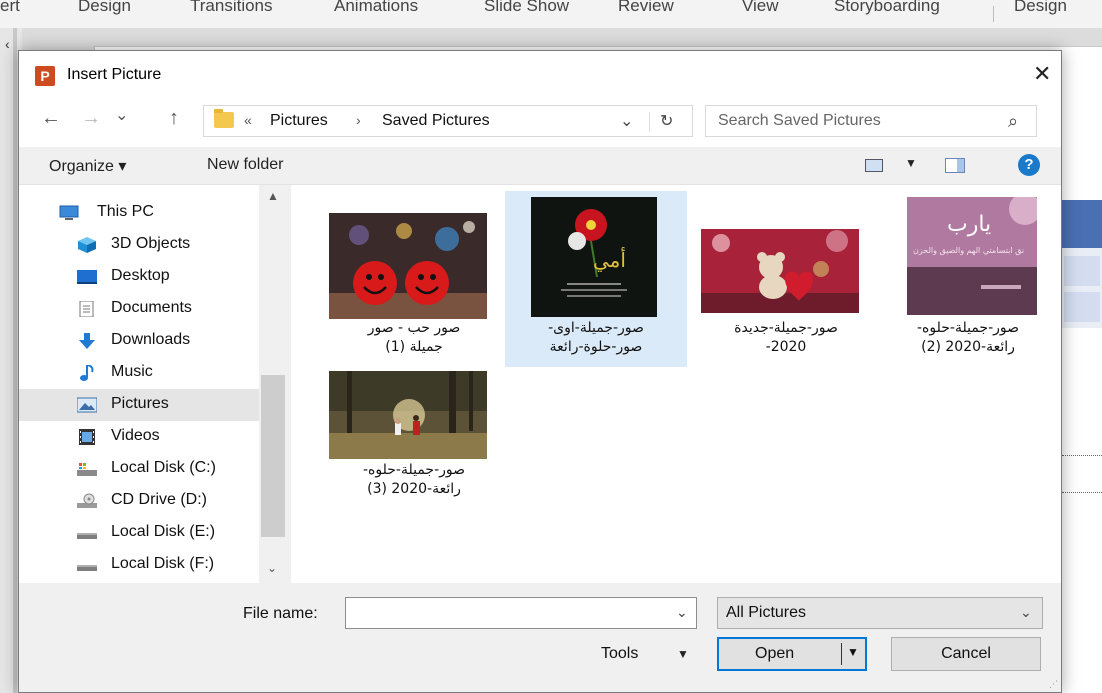 The height and width of the screenshot is (693, 1102). What do you see at coordinates (273, 456) in the screenshot?
I see `scrollbar-thumb` at bounding box center [273, 456].